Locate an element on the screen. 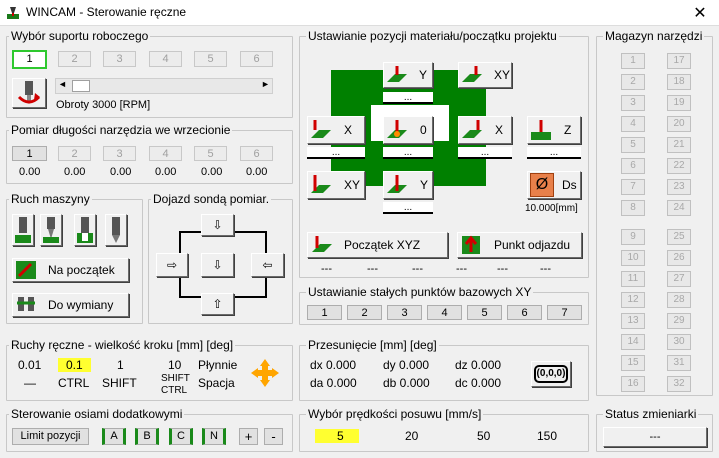  magazine-slot-16: 16 is located at coordinates (633, 384).